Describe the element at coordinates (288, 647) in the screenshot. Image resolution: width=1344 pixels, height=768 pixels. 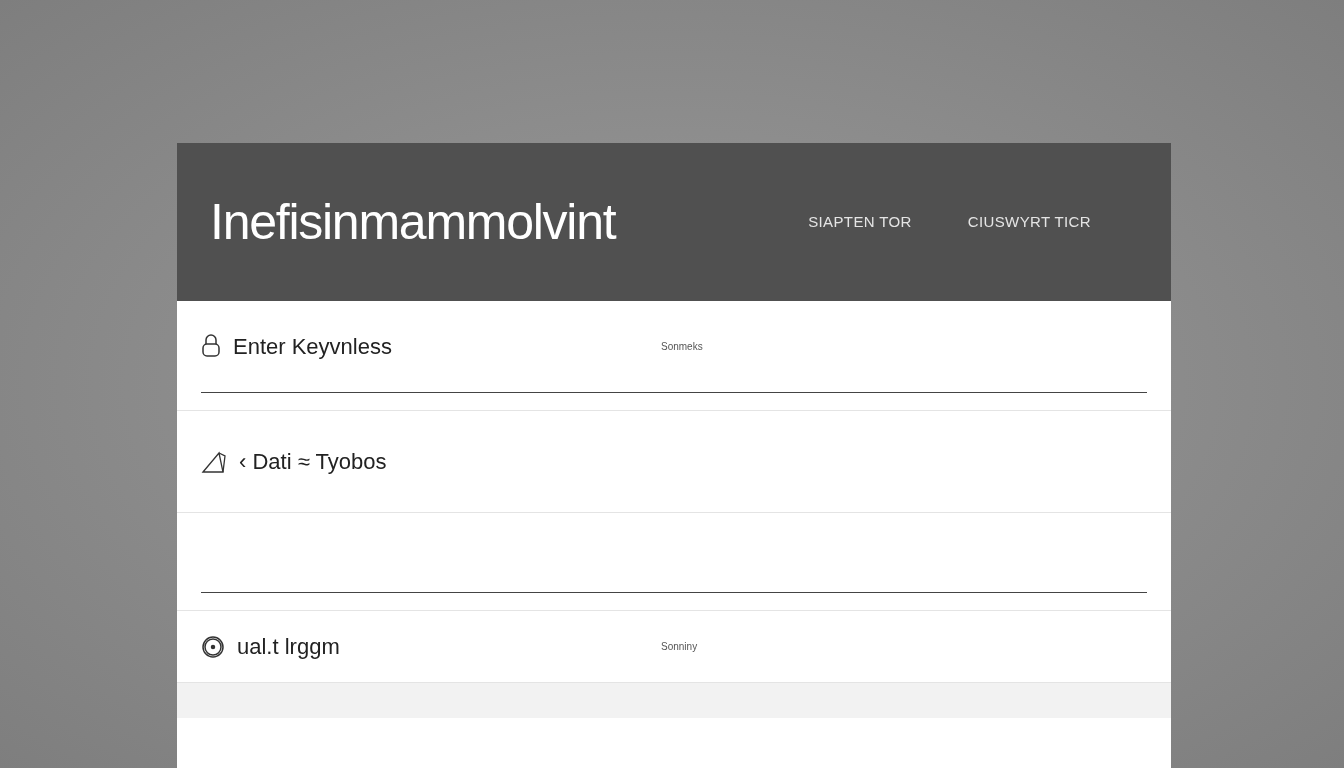
I see `row-label: ual.t lrggm` at that location.